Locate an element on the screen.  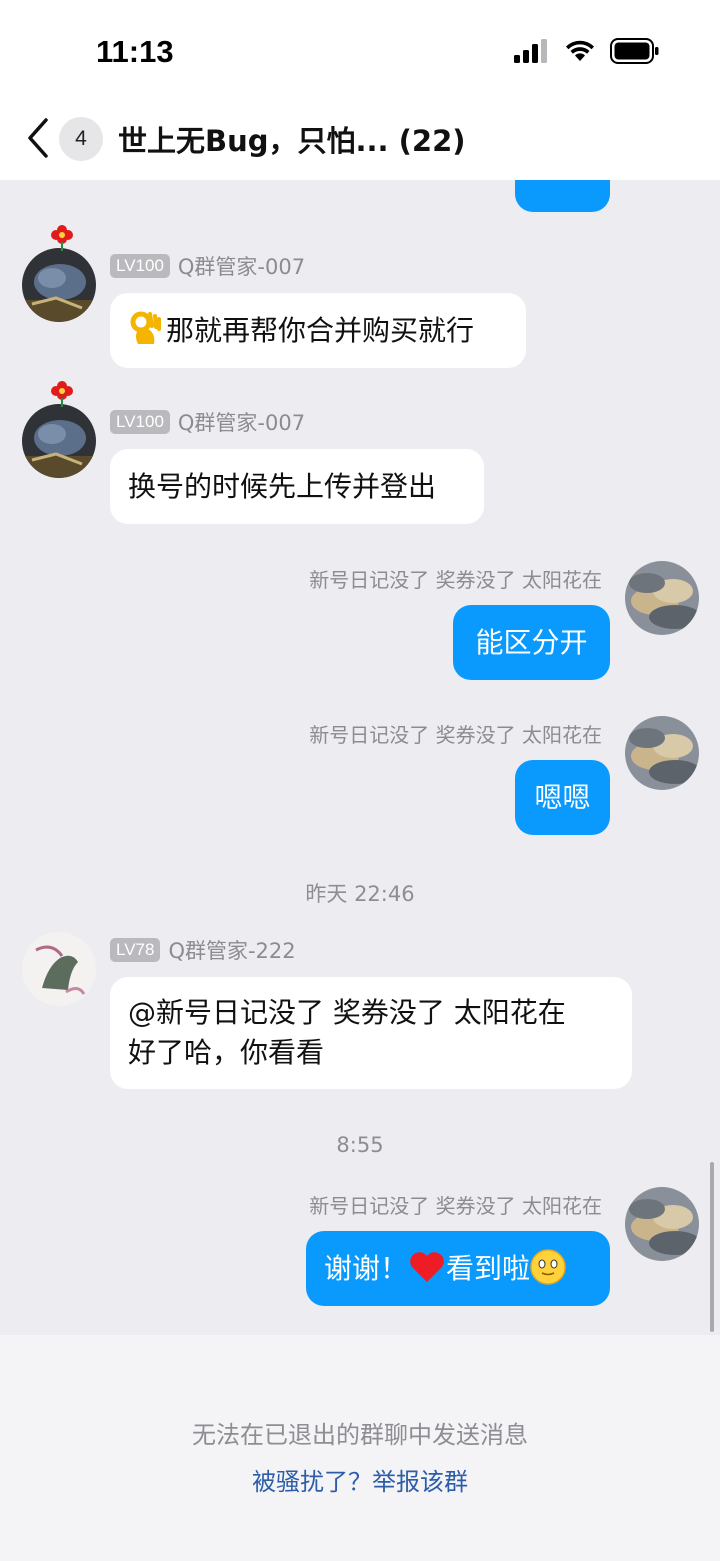
status-icons is located at coordinates (587, 51).